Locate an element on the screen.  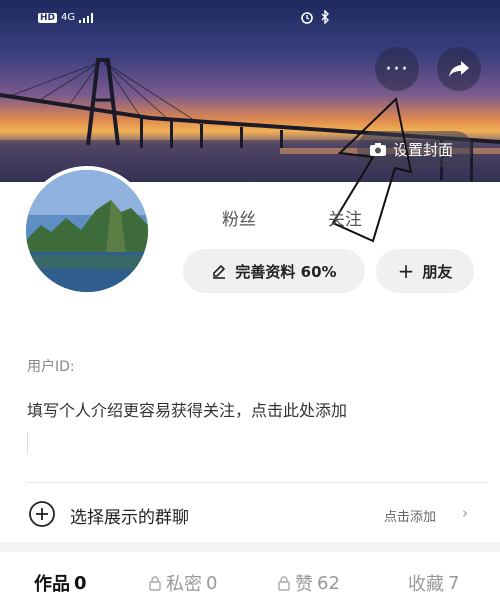
complete-profile-label: 完善资料 60% is located at coordinates (286, 271).